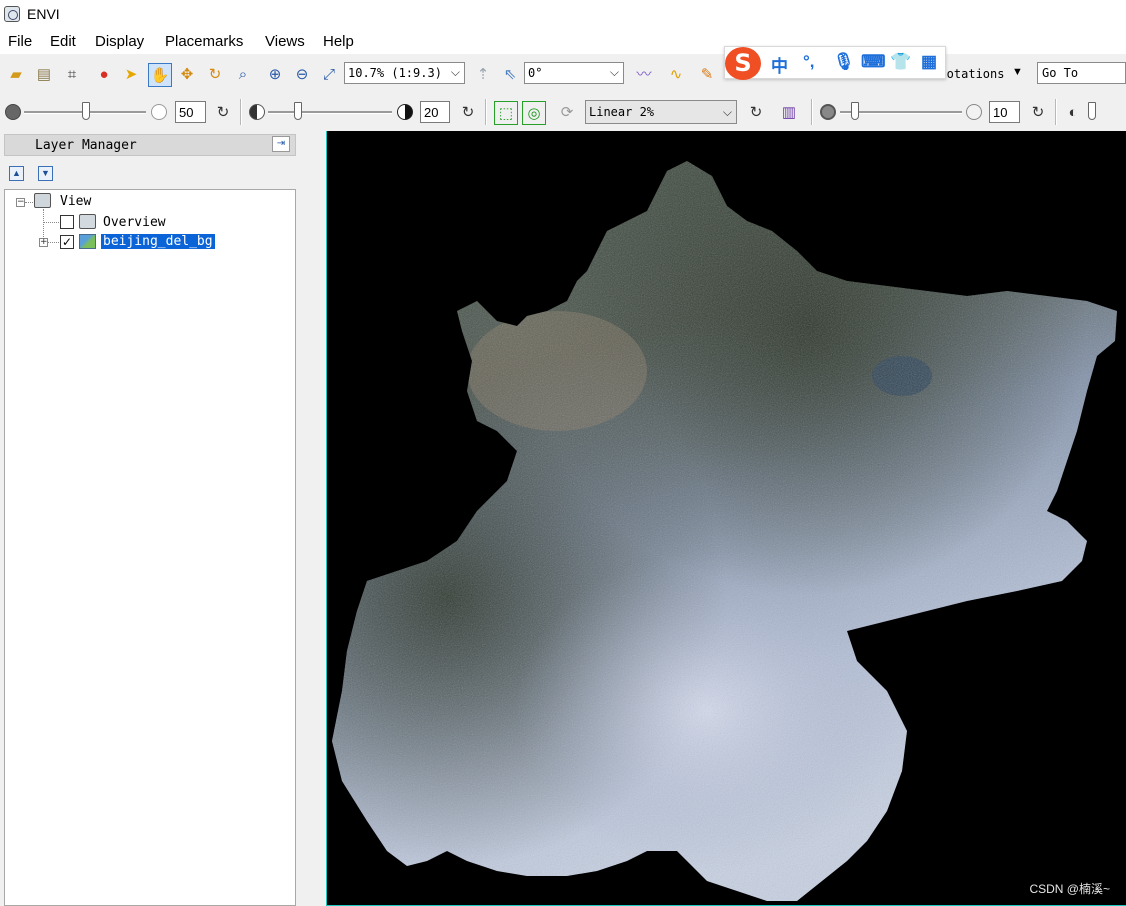 This screenshot has height=906, width=1126. Describe the element at coordinates (104, 74) in the screenshot. I see `placemark-pin-icon: ●` at that location.